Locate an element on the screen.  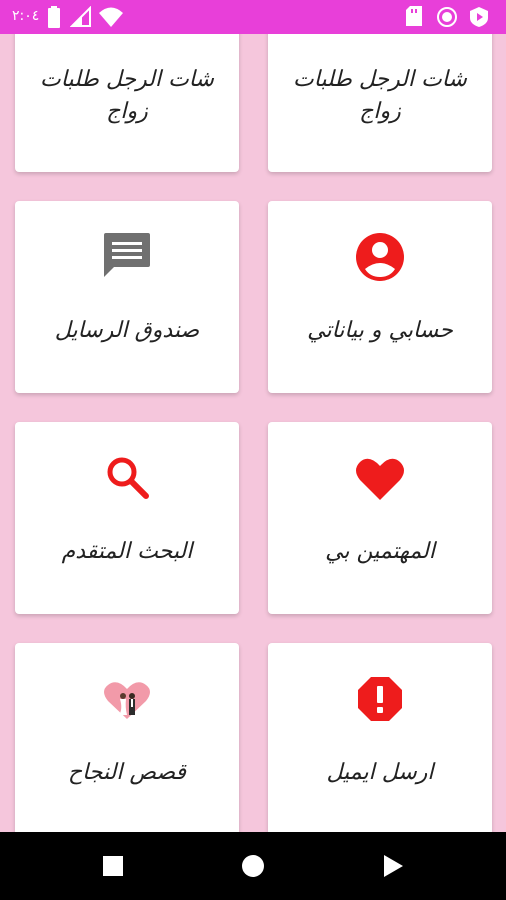
card-label: ارسل ايميل is located at coordinates (380, 772).